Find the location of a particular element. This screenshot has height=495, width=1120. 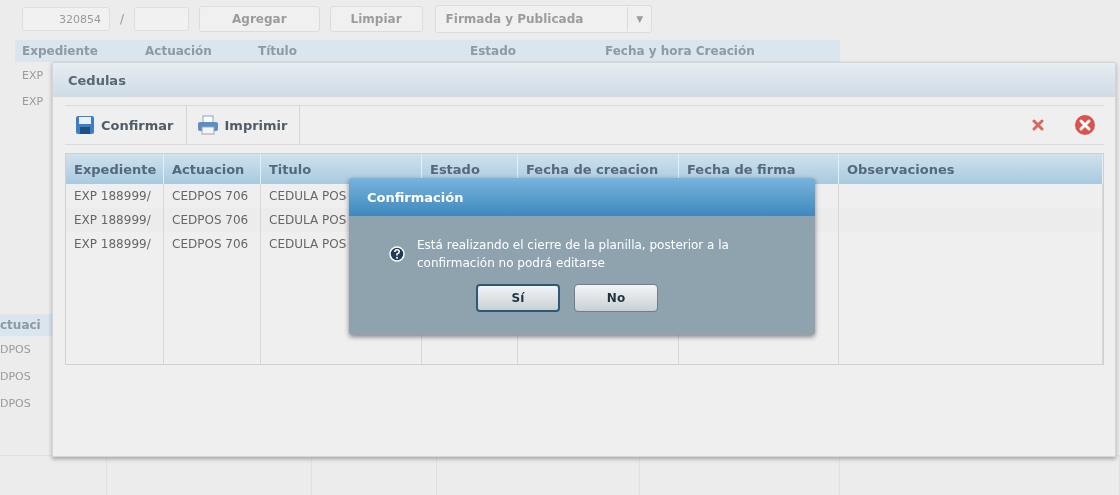

question-icon is located at coordinates (397, 254).